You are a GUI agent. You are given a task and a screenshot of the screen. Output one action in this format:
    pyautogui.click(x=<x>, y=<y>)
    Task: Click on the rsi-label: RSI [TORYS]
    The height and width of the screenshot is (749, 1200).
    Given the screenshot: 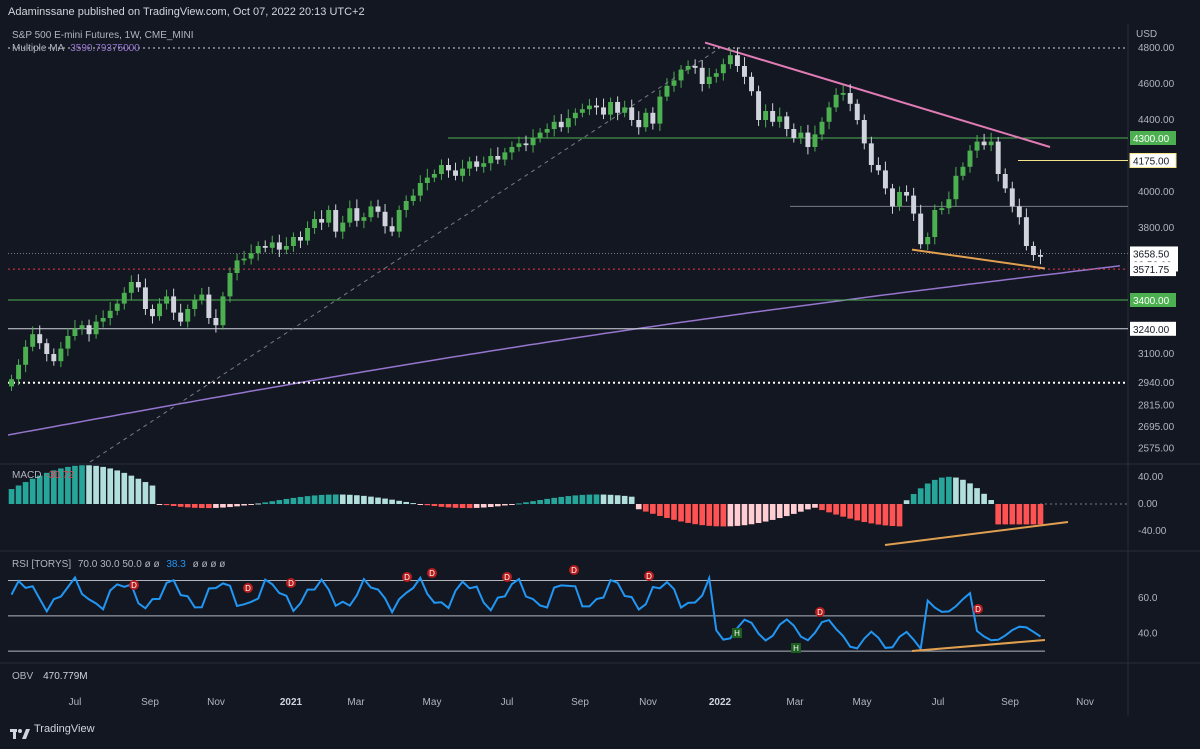 What is the action you would take?
    pyautogui.click(x=42, y=564)
    